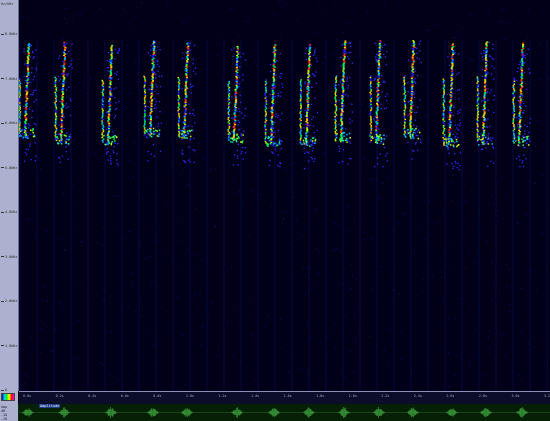  Describe the element at coordinates (9, 79) in the screenshot. I see `frequency-tick-label: 7.0kHz` at that location.